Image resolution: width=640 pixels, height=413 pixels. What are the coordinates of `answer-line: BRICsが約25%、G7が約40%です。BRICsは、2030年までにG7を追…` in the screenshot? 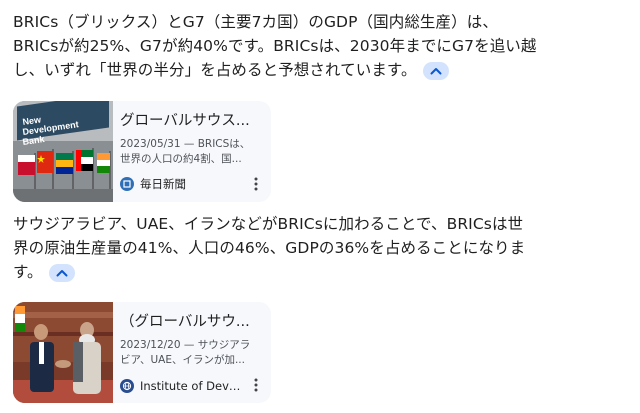 It's located at (275, 46).